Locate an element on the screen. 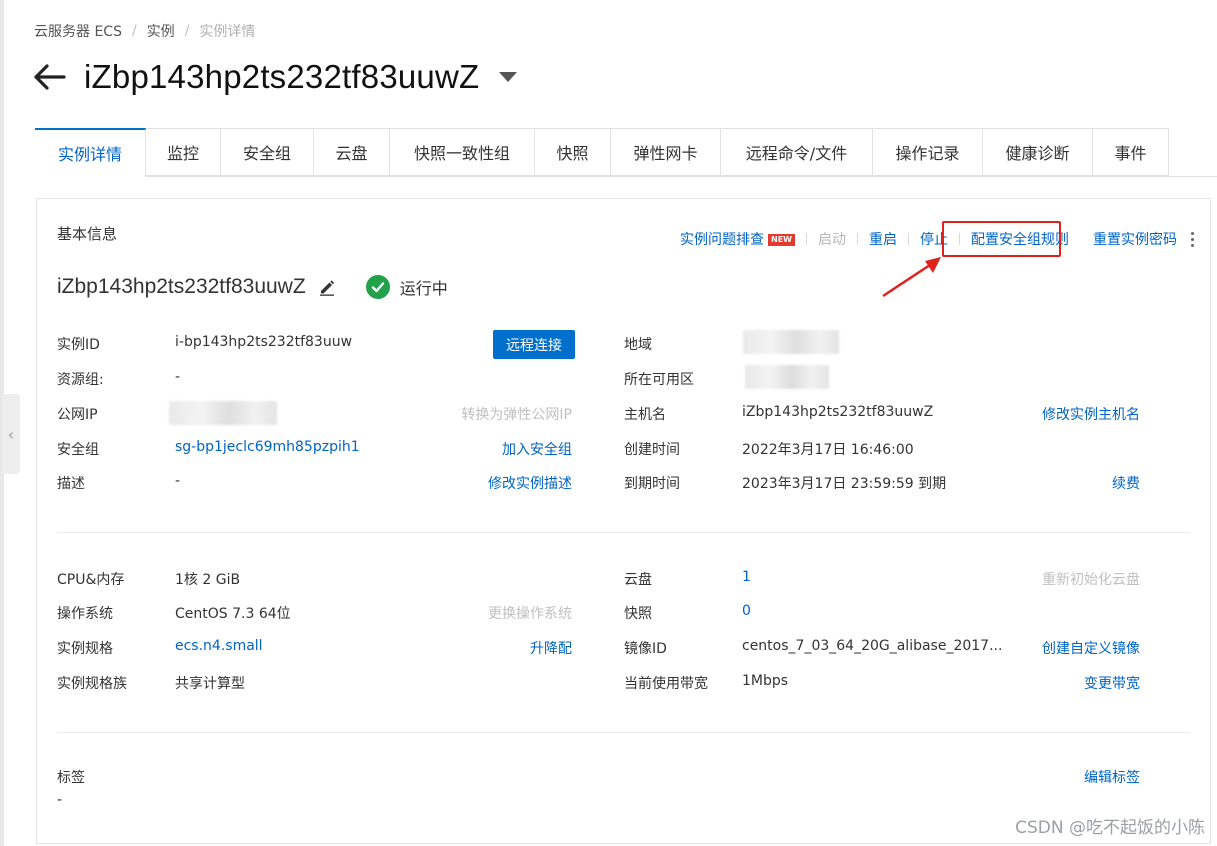  tab-snapshot: 快照 is located at coordinates (573, 152).